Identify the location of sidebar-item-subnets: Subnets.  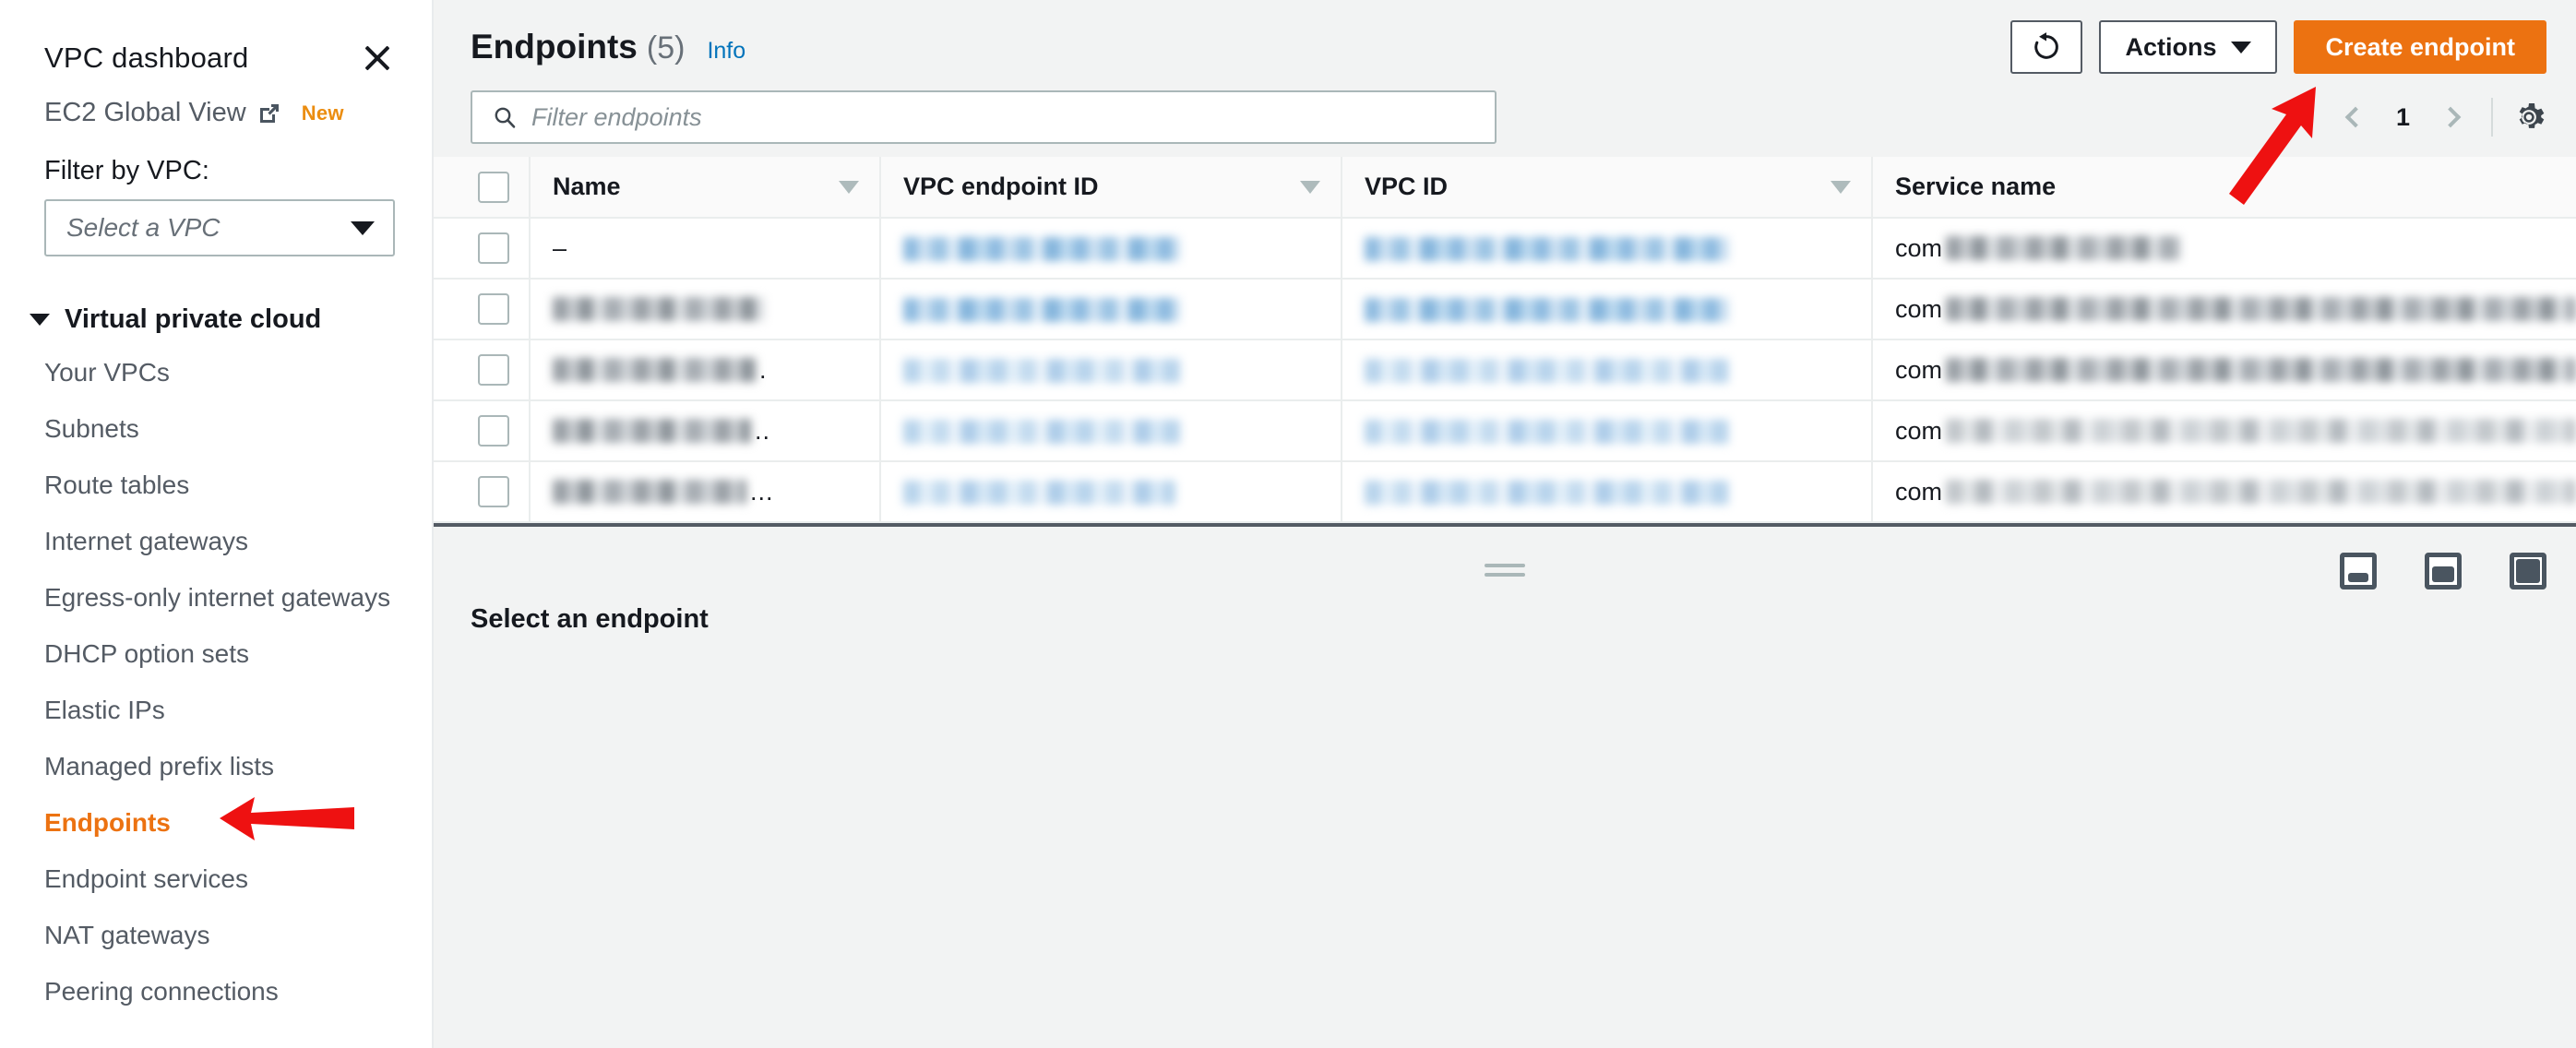
(216, 429).